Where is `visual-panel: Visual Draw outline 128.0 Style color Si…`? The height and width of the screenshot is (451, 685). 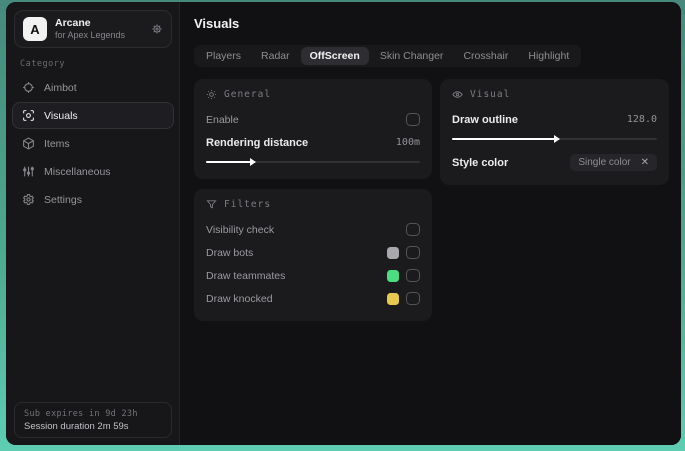
visual-panel: Visual Draw outline 128.0 Style color Si… is located at coordinates (554, 132).